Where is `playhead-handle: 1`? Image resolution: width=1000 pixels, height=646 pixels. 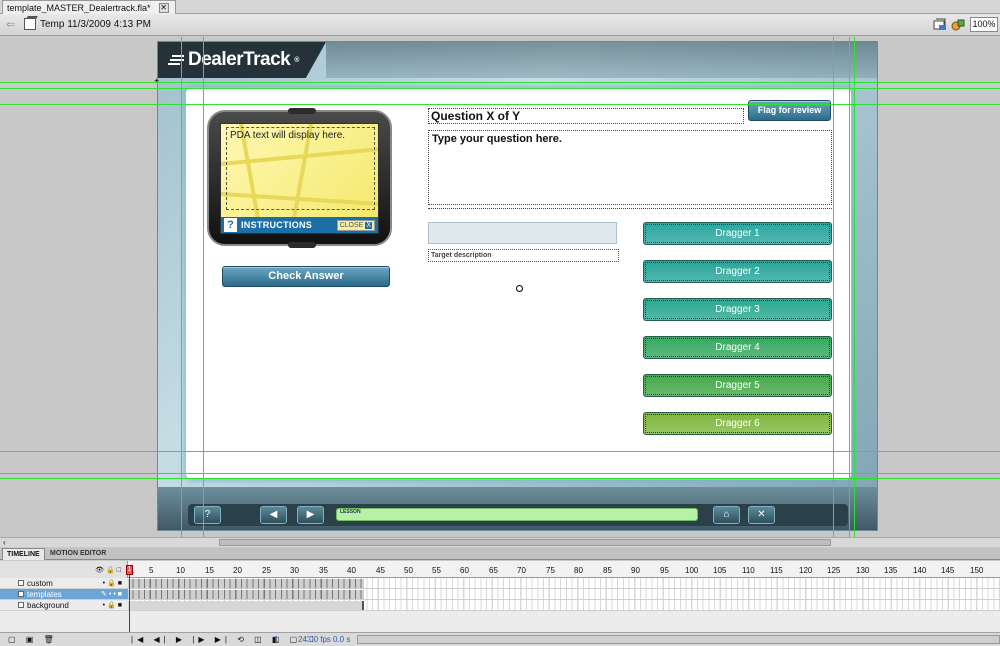
playhead-handle: 1 is located at coordinates (129, 570).